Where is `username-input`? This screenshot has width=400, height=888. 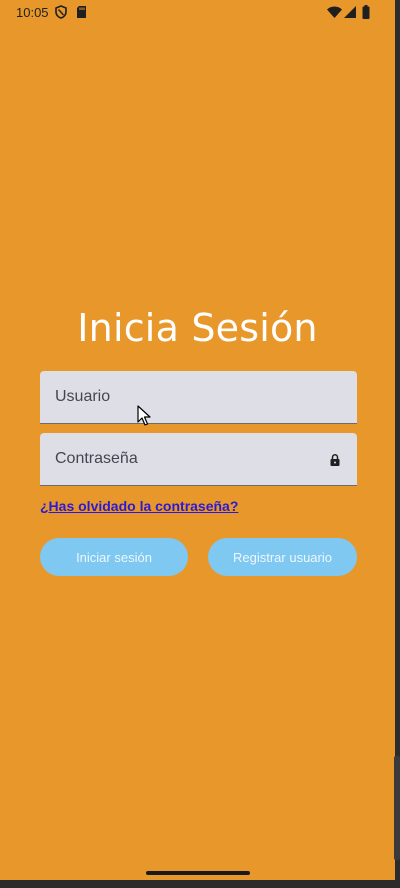 username-input is located at coordinates (198, 397).